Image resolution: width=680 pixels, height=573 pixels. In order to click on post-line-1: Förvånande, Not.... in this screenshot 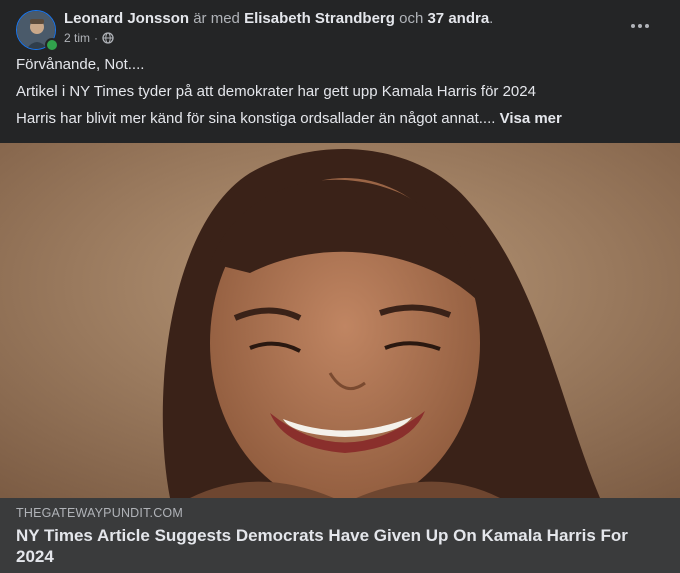, I will do `click(80, 64)`.